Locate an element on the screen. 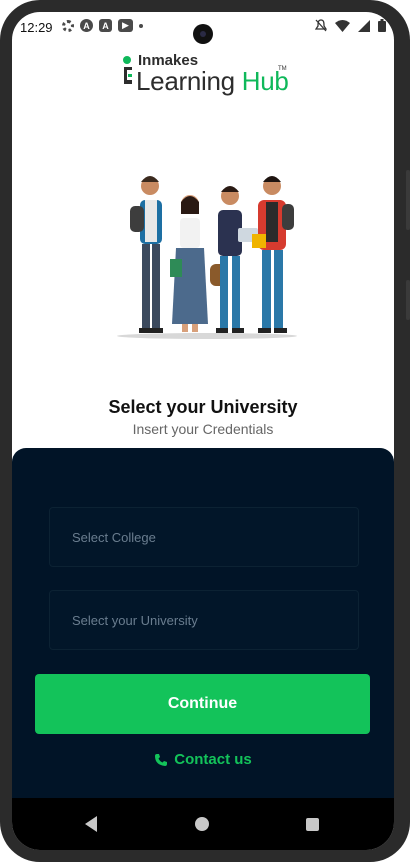  contact-us-link: Contact us is located at coordinates (203, 759).